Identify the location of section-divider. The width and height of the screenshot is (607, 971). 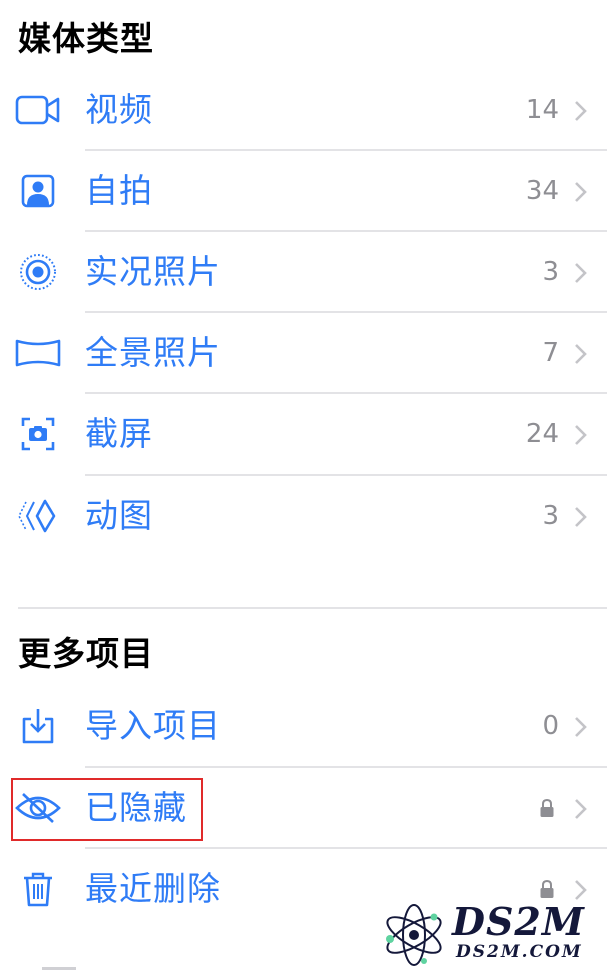
(312, 608).